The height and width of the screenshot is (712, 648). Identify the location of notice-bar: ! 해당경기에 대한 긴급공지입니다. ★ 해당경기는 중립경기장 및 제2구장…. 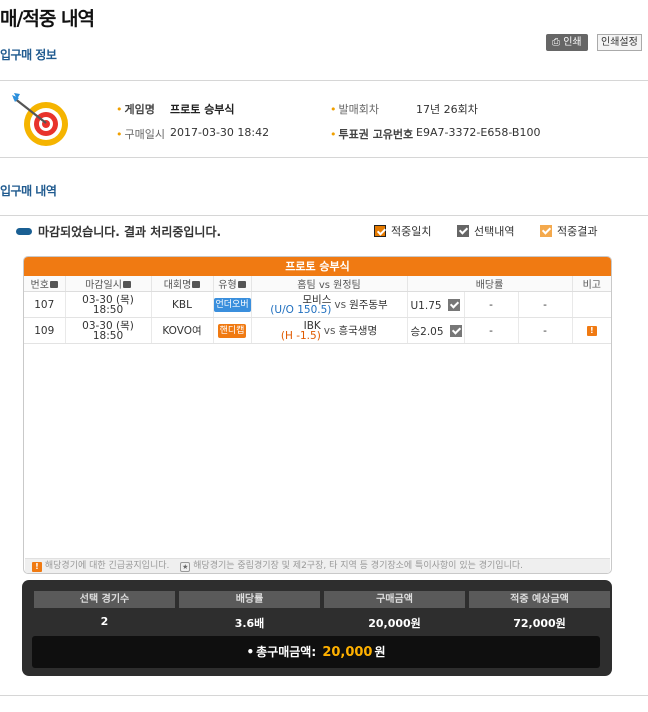
(317, 565).